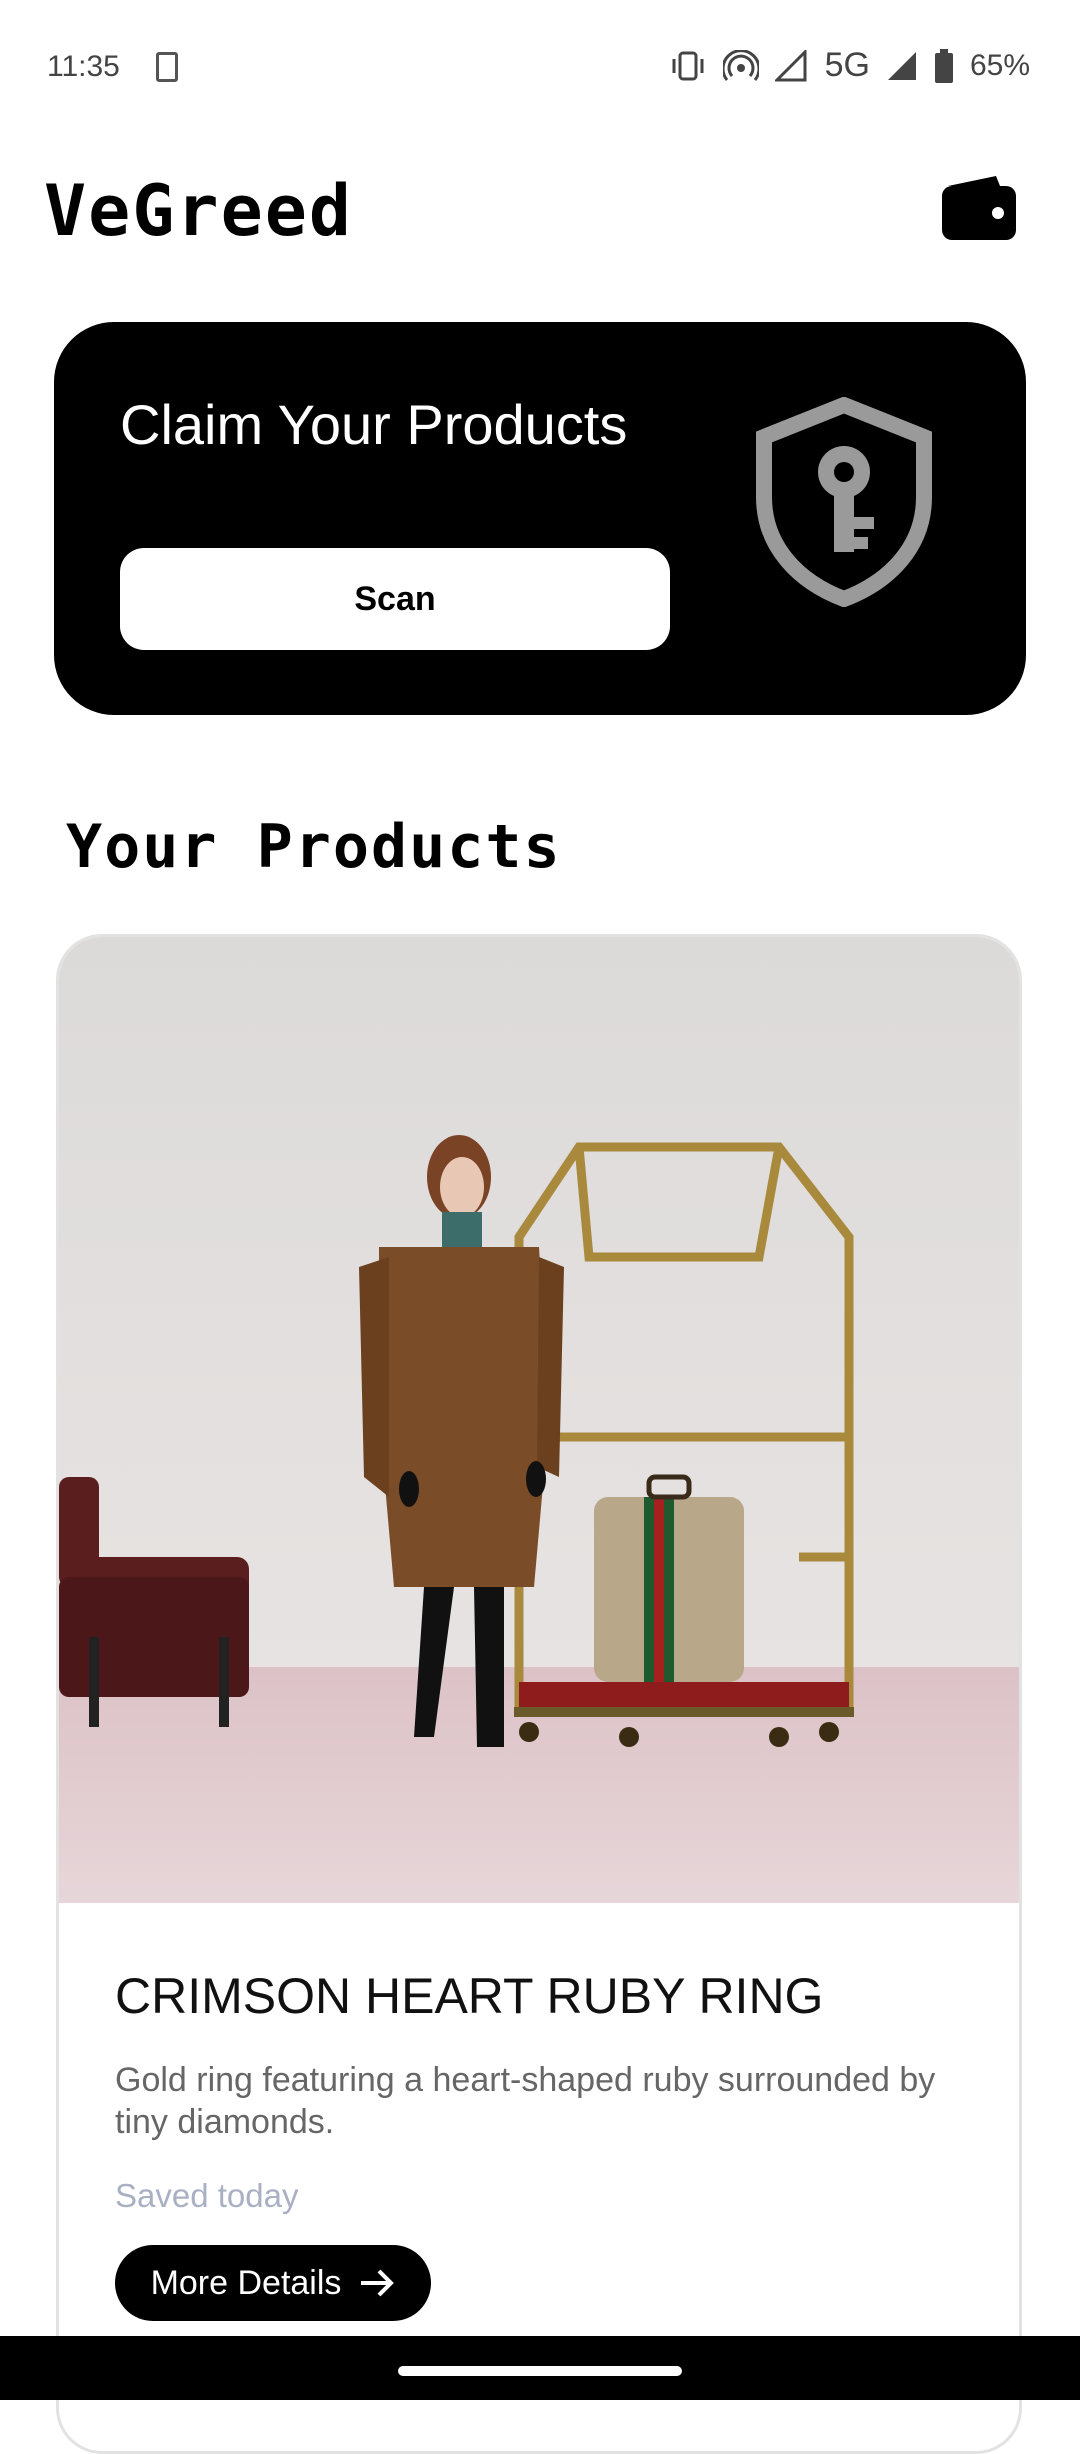 This screenshot has height=2454, width=1080. What do you see at coordinates (246, 2282) in the screenshot?
I see `more-details-label: More Details` at bounding box center [246, 2282].